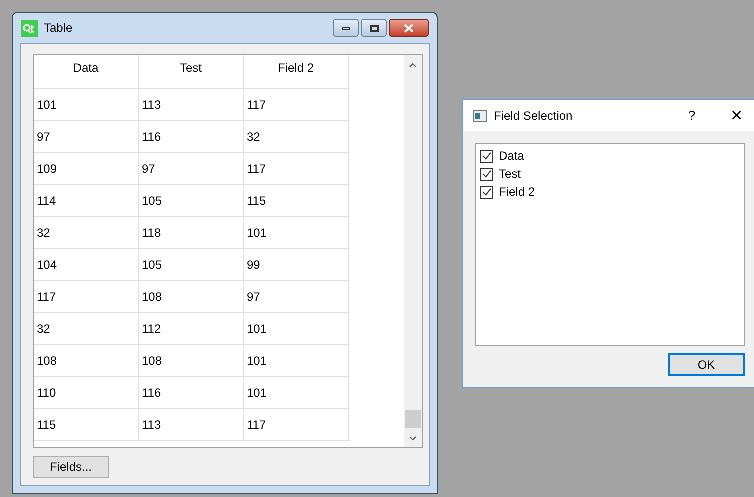  What do you see at coordinates (29, 28) in the screenshot?
I see `app-logo-icon` at bounding box center [29, 28].